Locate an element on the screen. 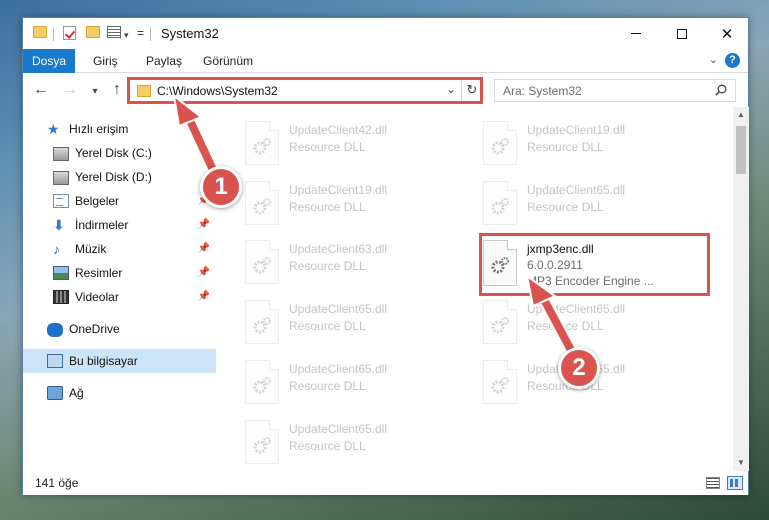  tab-share: Paylaş is located at coordinates (164, 61).